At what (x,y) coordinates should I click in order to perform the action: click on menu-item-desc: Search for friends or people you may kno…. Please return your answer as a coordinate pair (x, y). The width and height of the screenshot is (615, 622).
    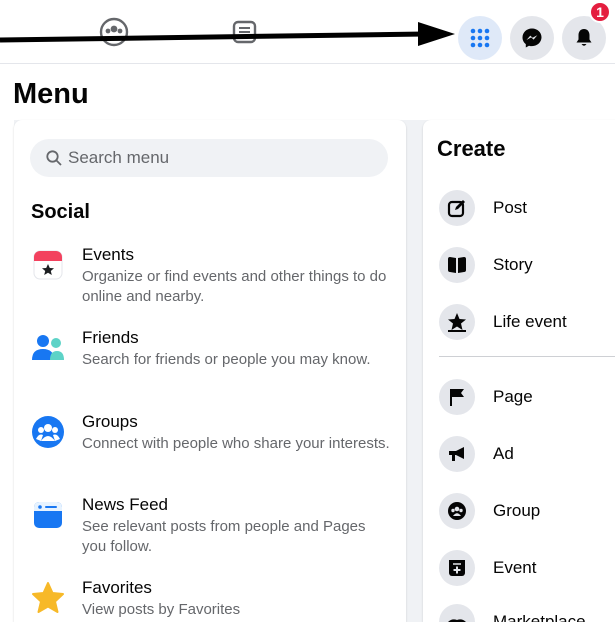
    Looking at the image, I should click on (226, 359).